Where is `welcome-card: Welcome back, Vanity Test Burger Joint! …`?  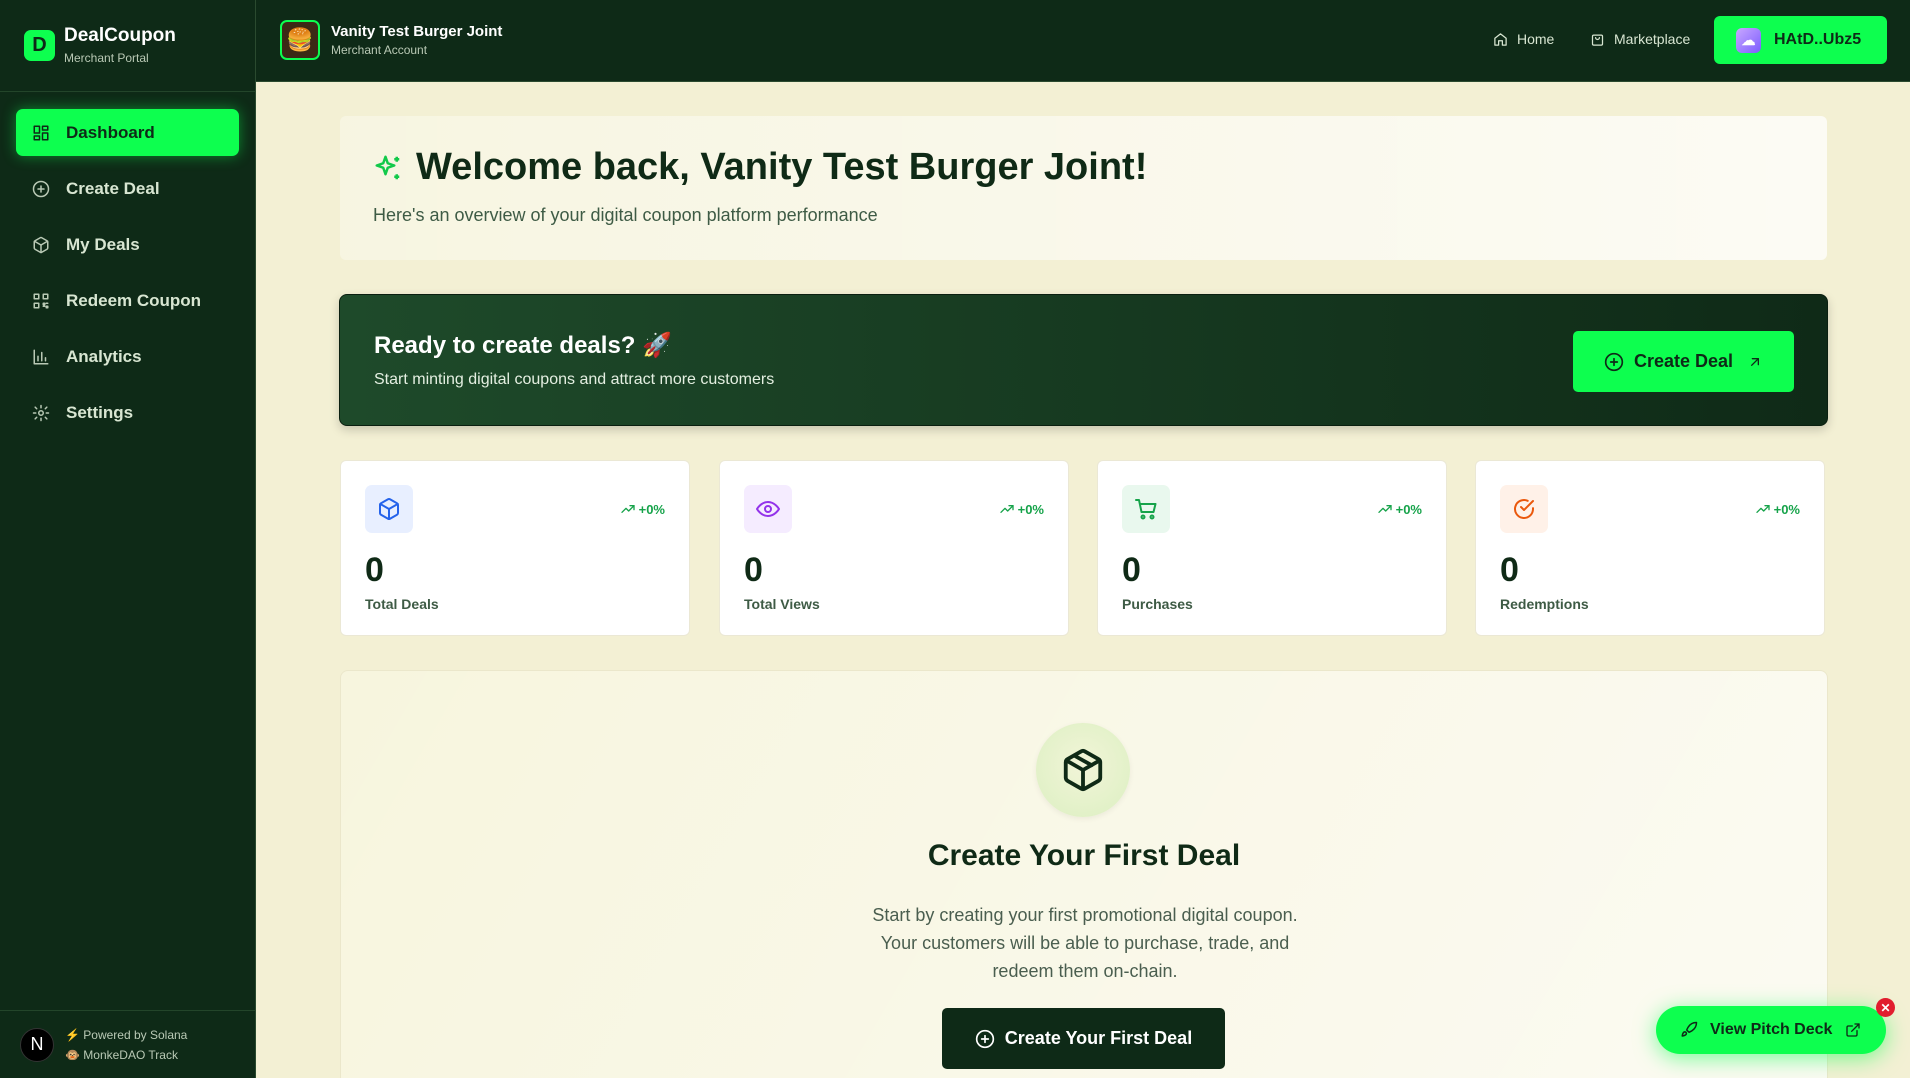
welcome-card: Welcome back, Vanity Test Burger Joint! … is located at coordinates (1083, 188).